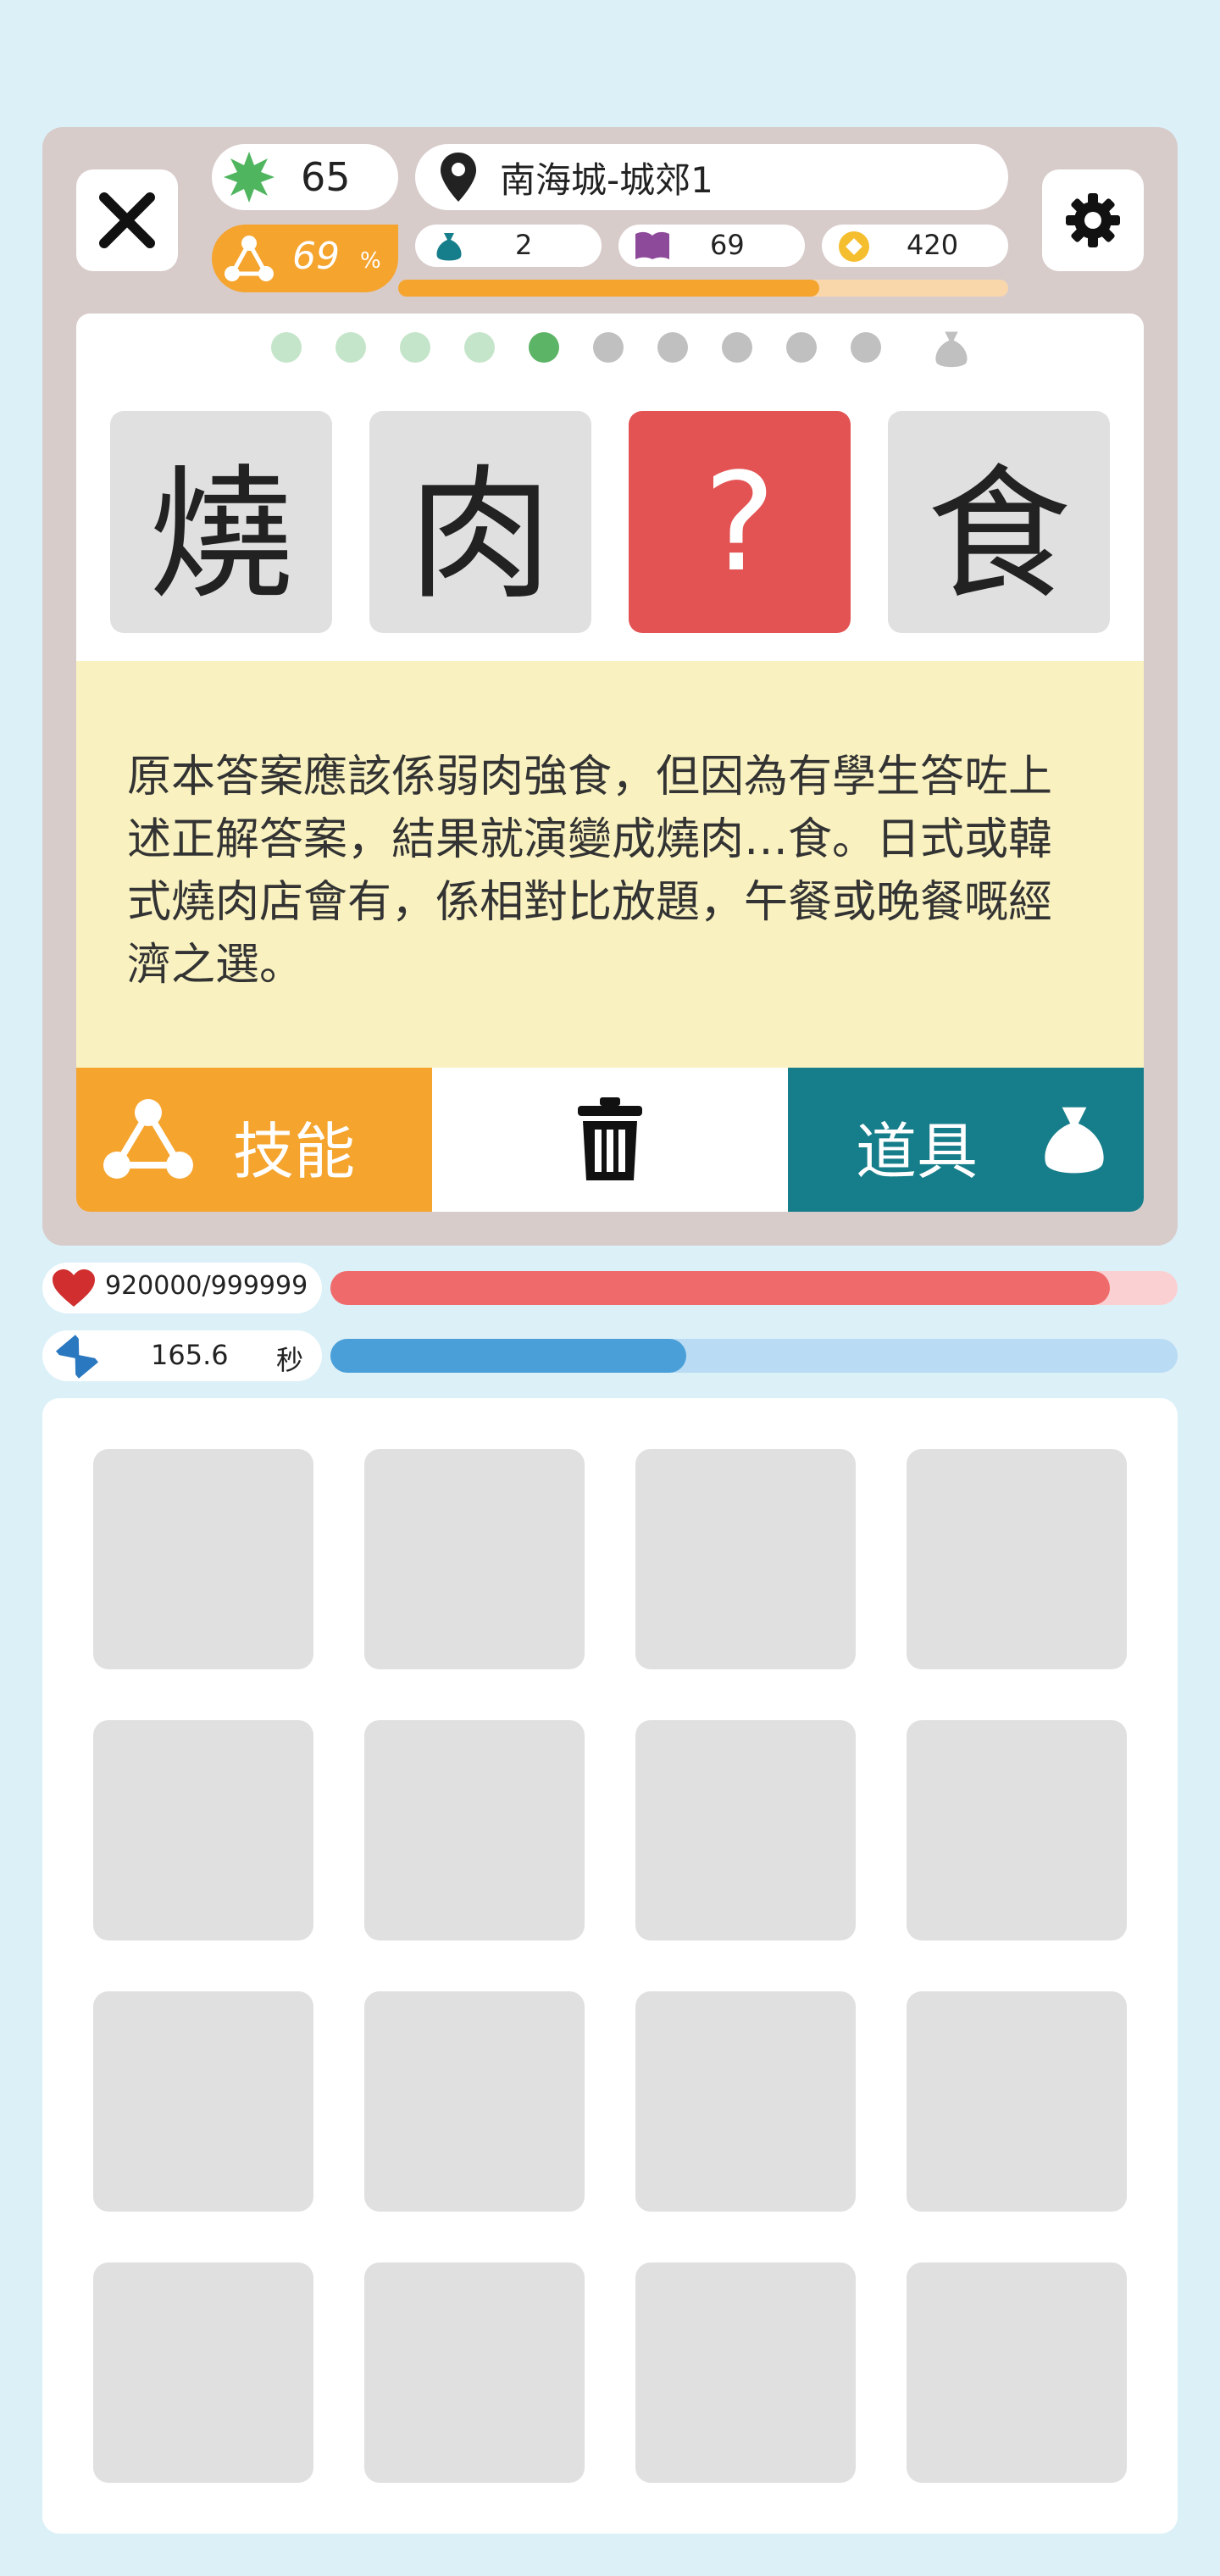 This screenshot has width=1220, height=2576. Describe the element at coordinates (606, 179) in the screenshot. I see `location-name: 南海城-城郊1` at that location.